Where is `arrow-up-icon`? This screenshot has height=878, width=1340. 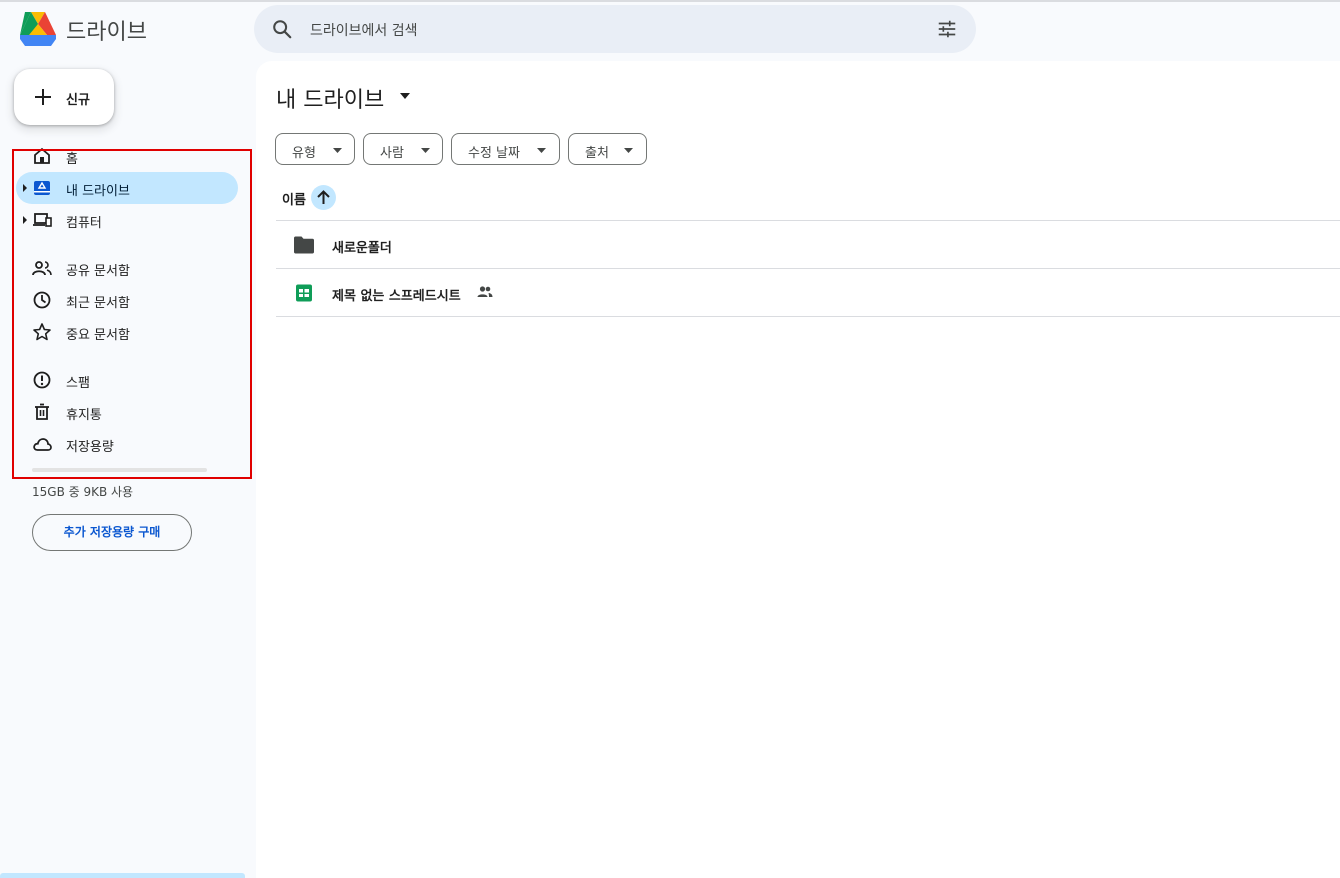
arrow-up-icon is located at coordinates (323, 197).